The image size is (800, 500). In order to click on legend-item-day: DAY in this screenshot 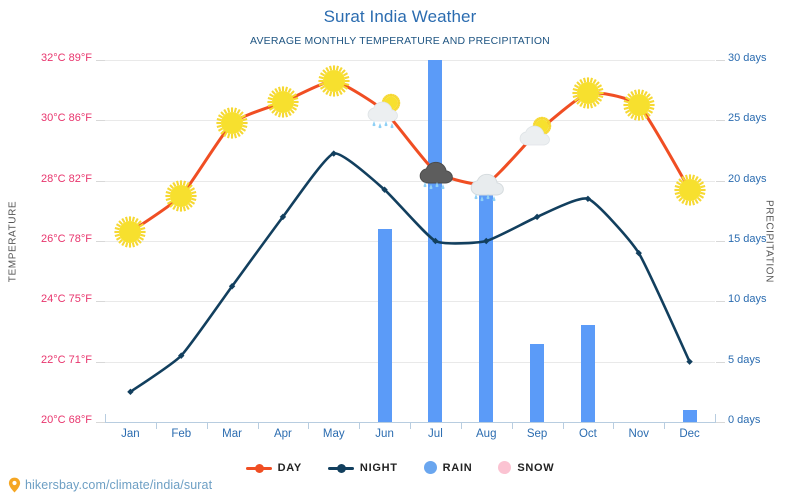, I will do `click(273, 467)`.